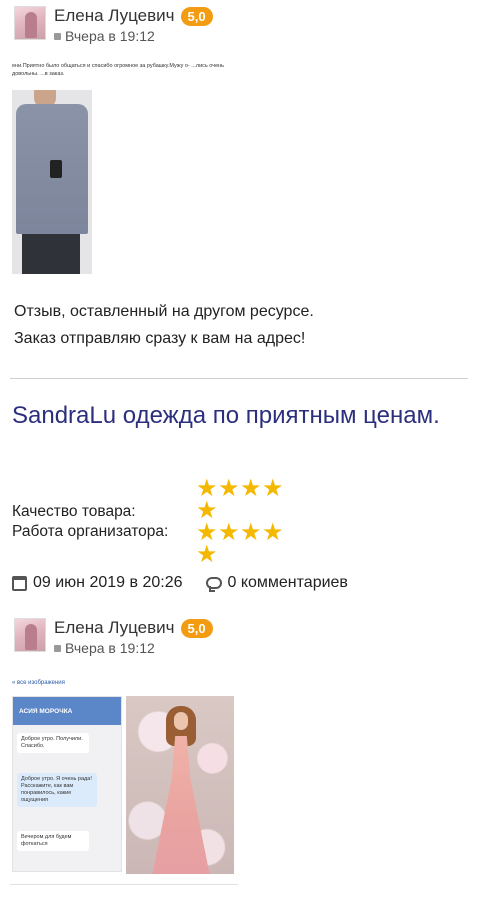  What do you see at coordinates (181, 721) in the screenshot?
I see `photo-face` at bounding box center [181, 721].